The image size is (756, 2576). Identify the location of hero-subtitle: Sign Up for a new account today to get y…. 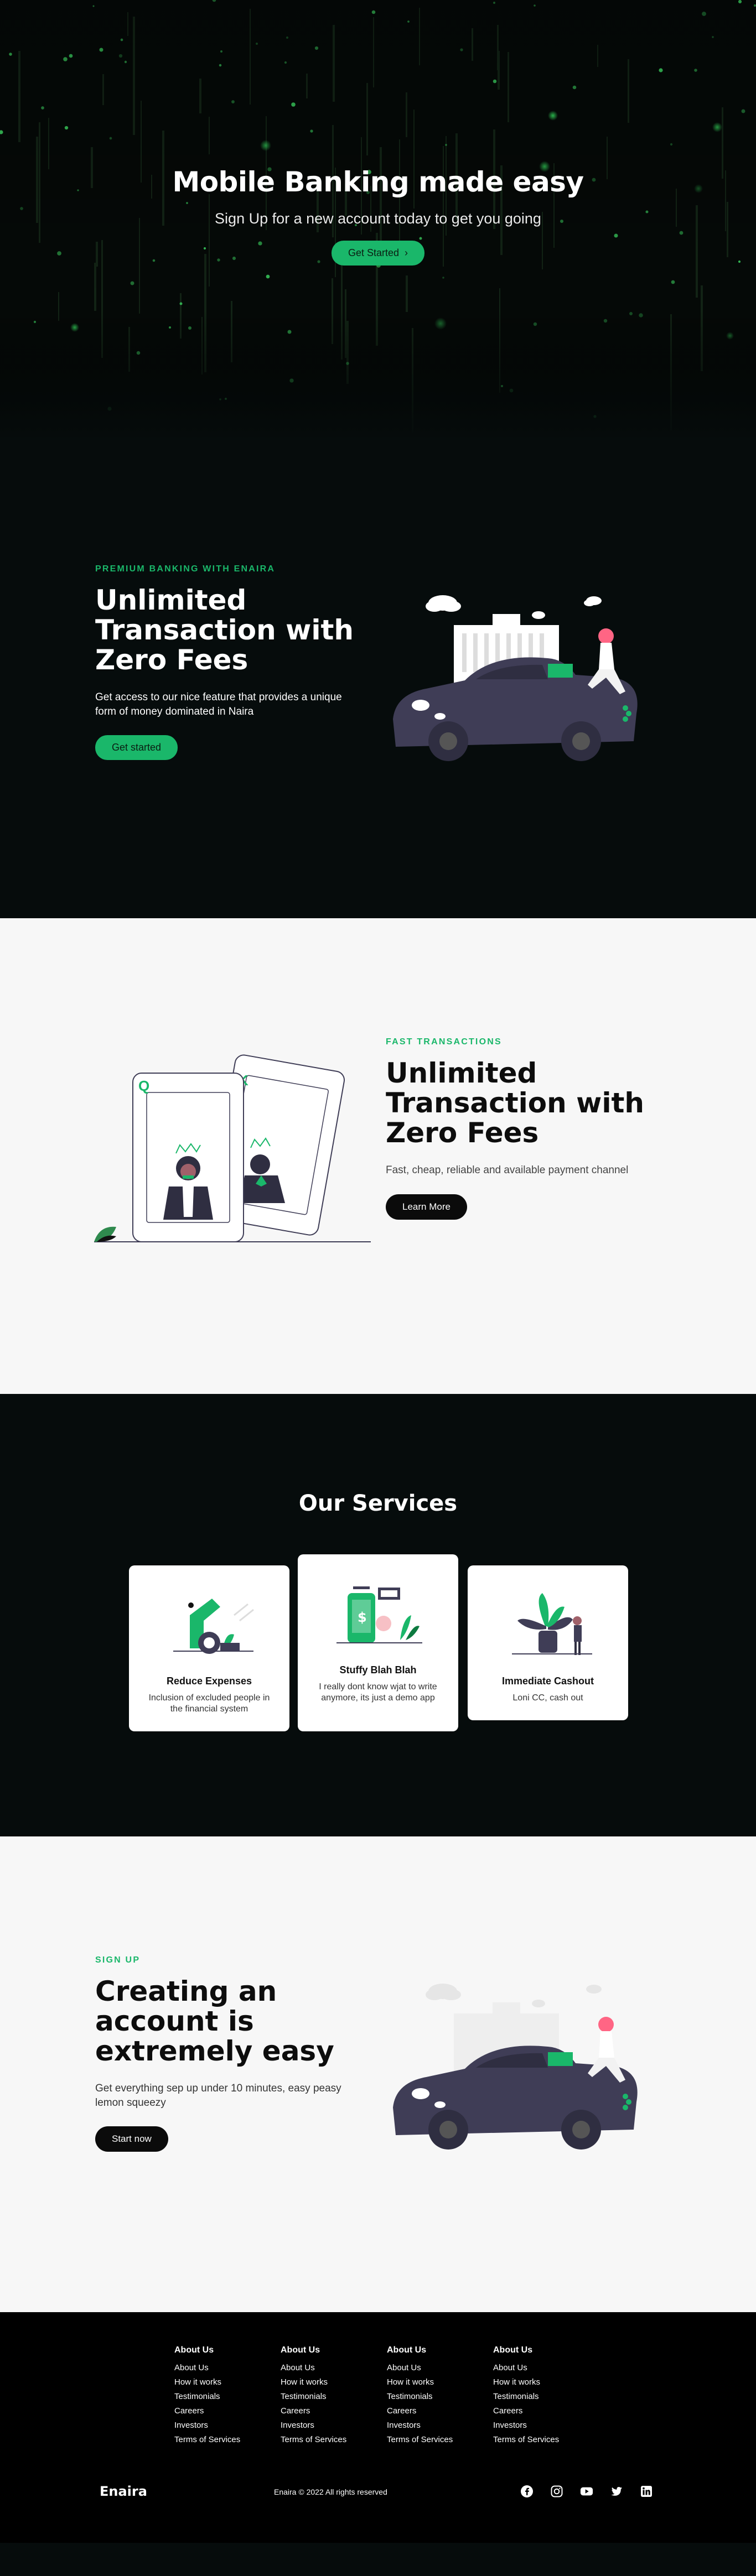
(378, 219).